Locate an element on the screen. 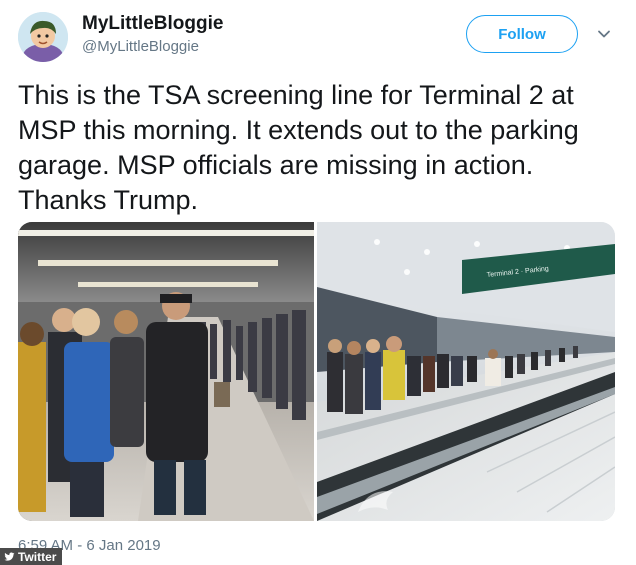 The image size is (636, 565). author-avatar is located at coordinates (43, 37).